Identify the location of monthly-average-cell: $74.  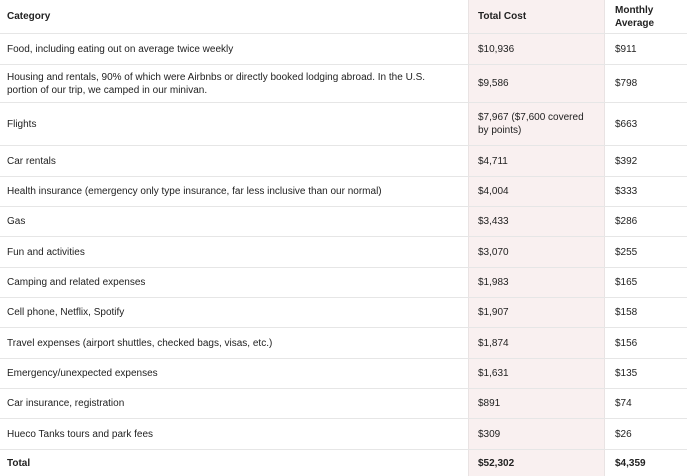
(623, 403).